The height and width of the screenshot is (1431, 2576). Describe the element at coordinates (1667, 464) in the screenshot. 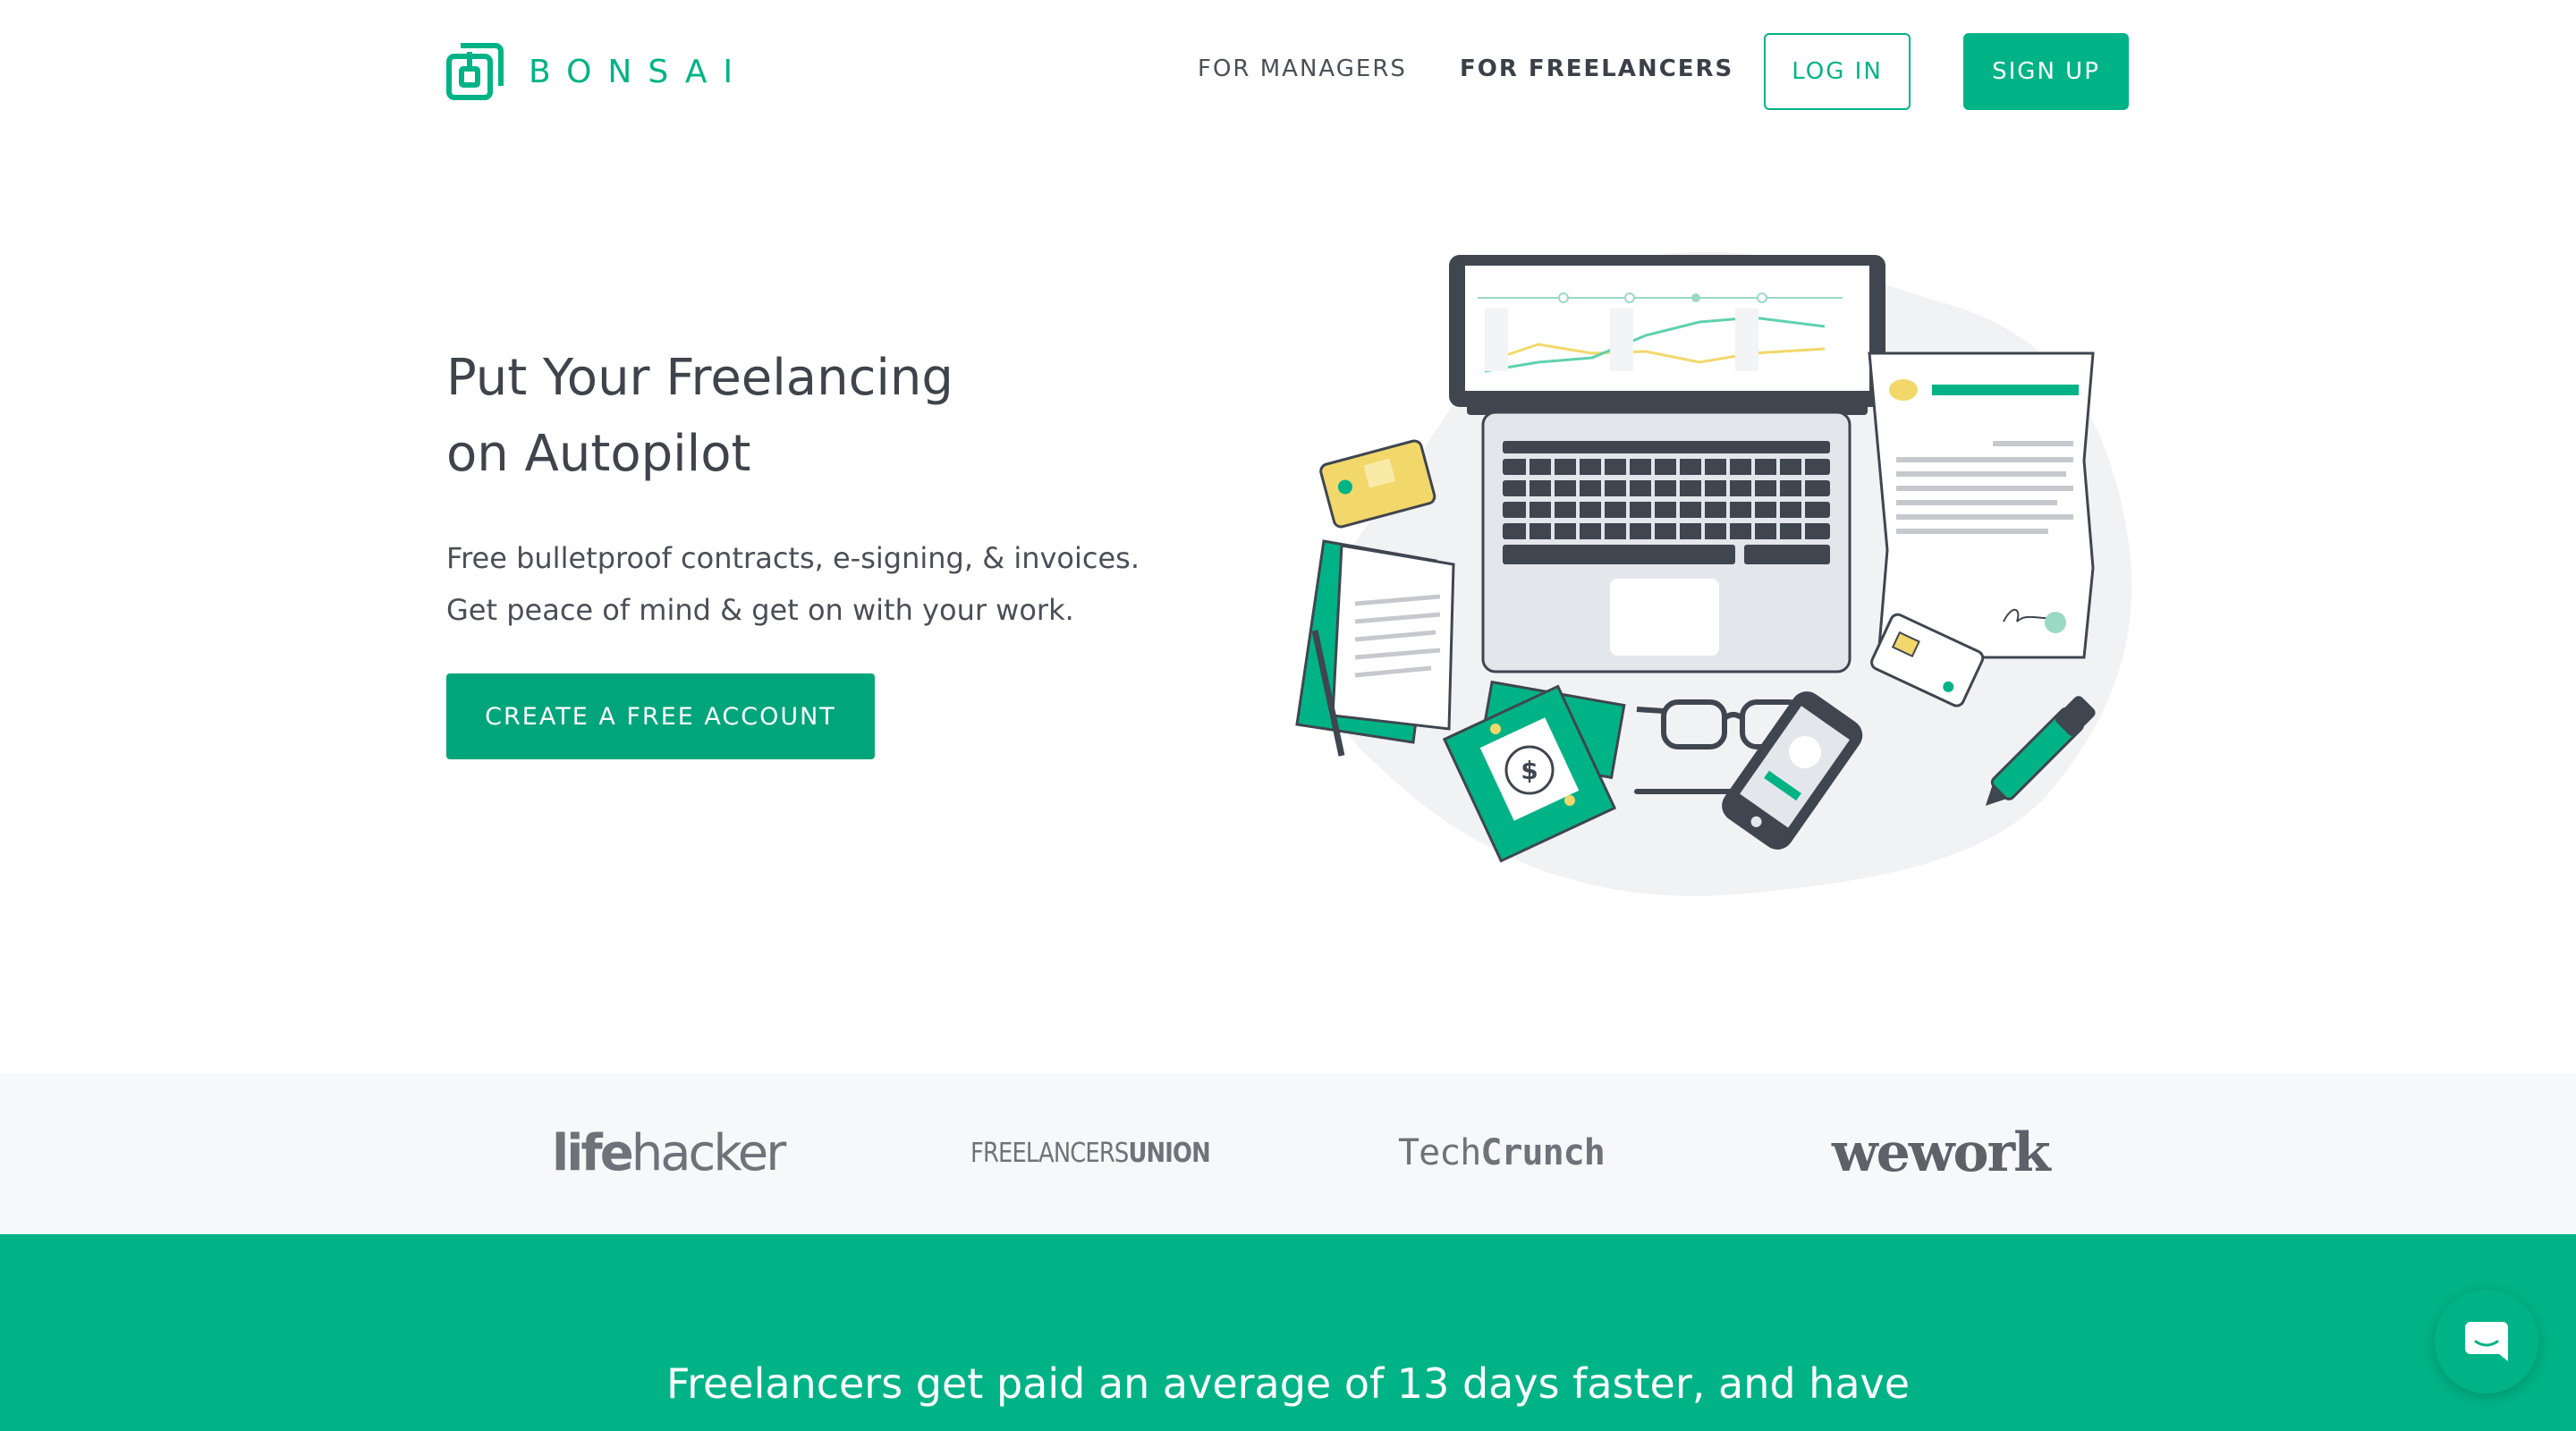

I see `laptop-icon` at that location.